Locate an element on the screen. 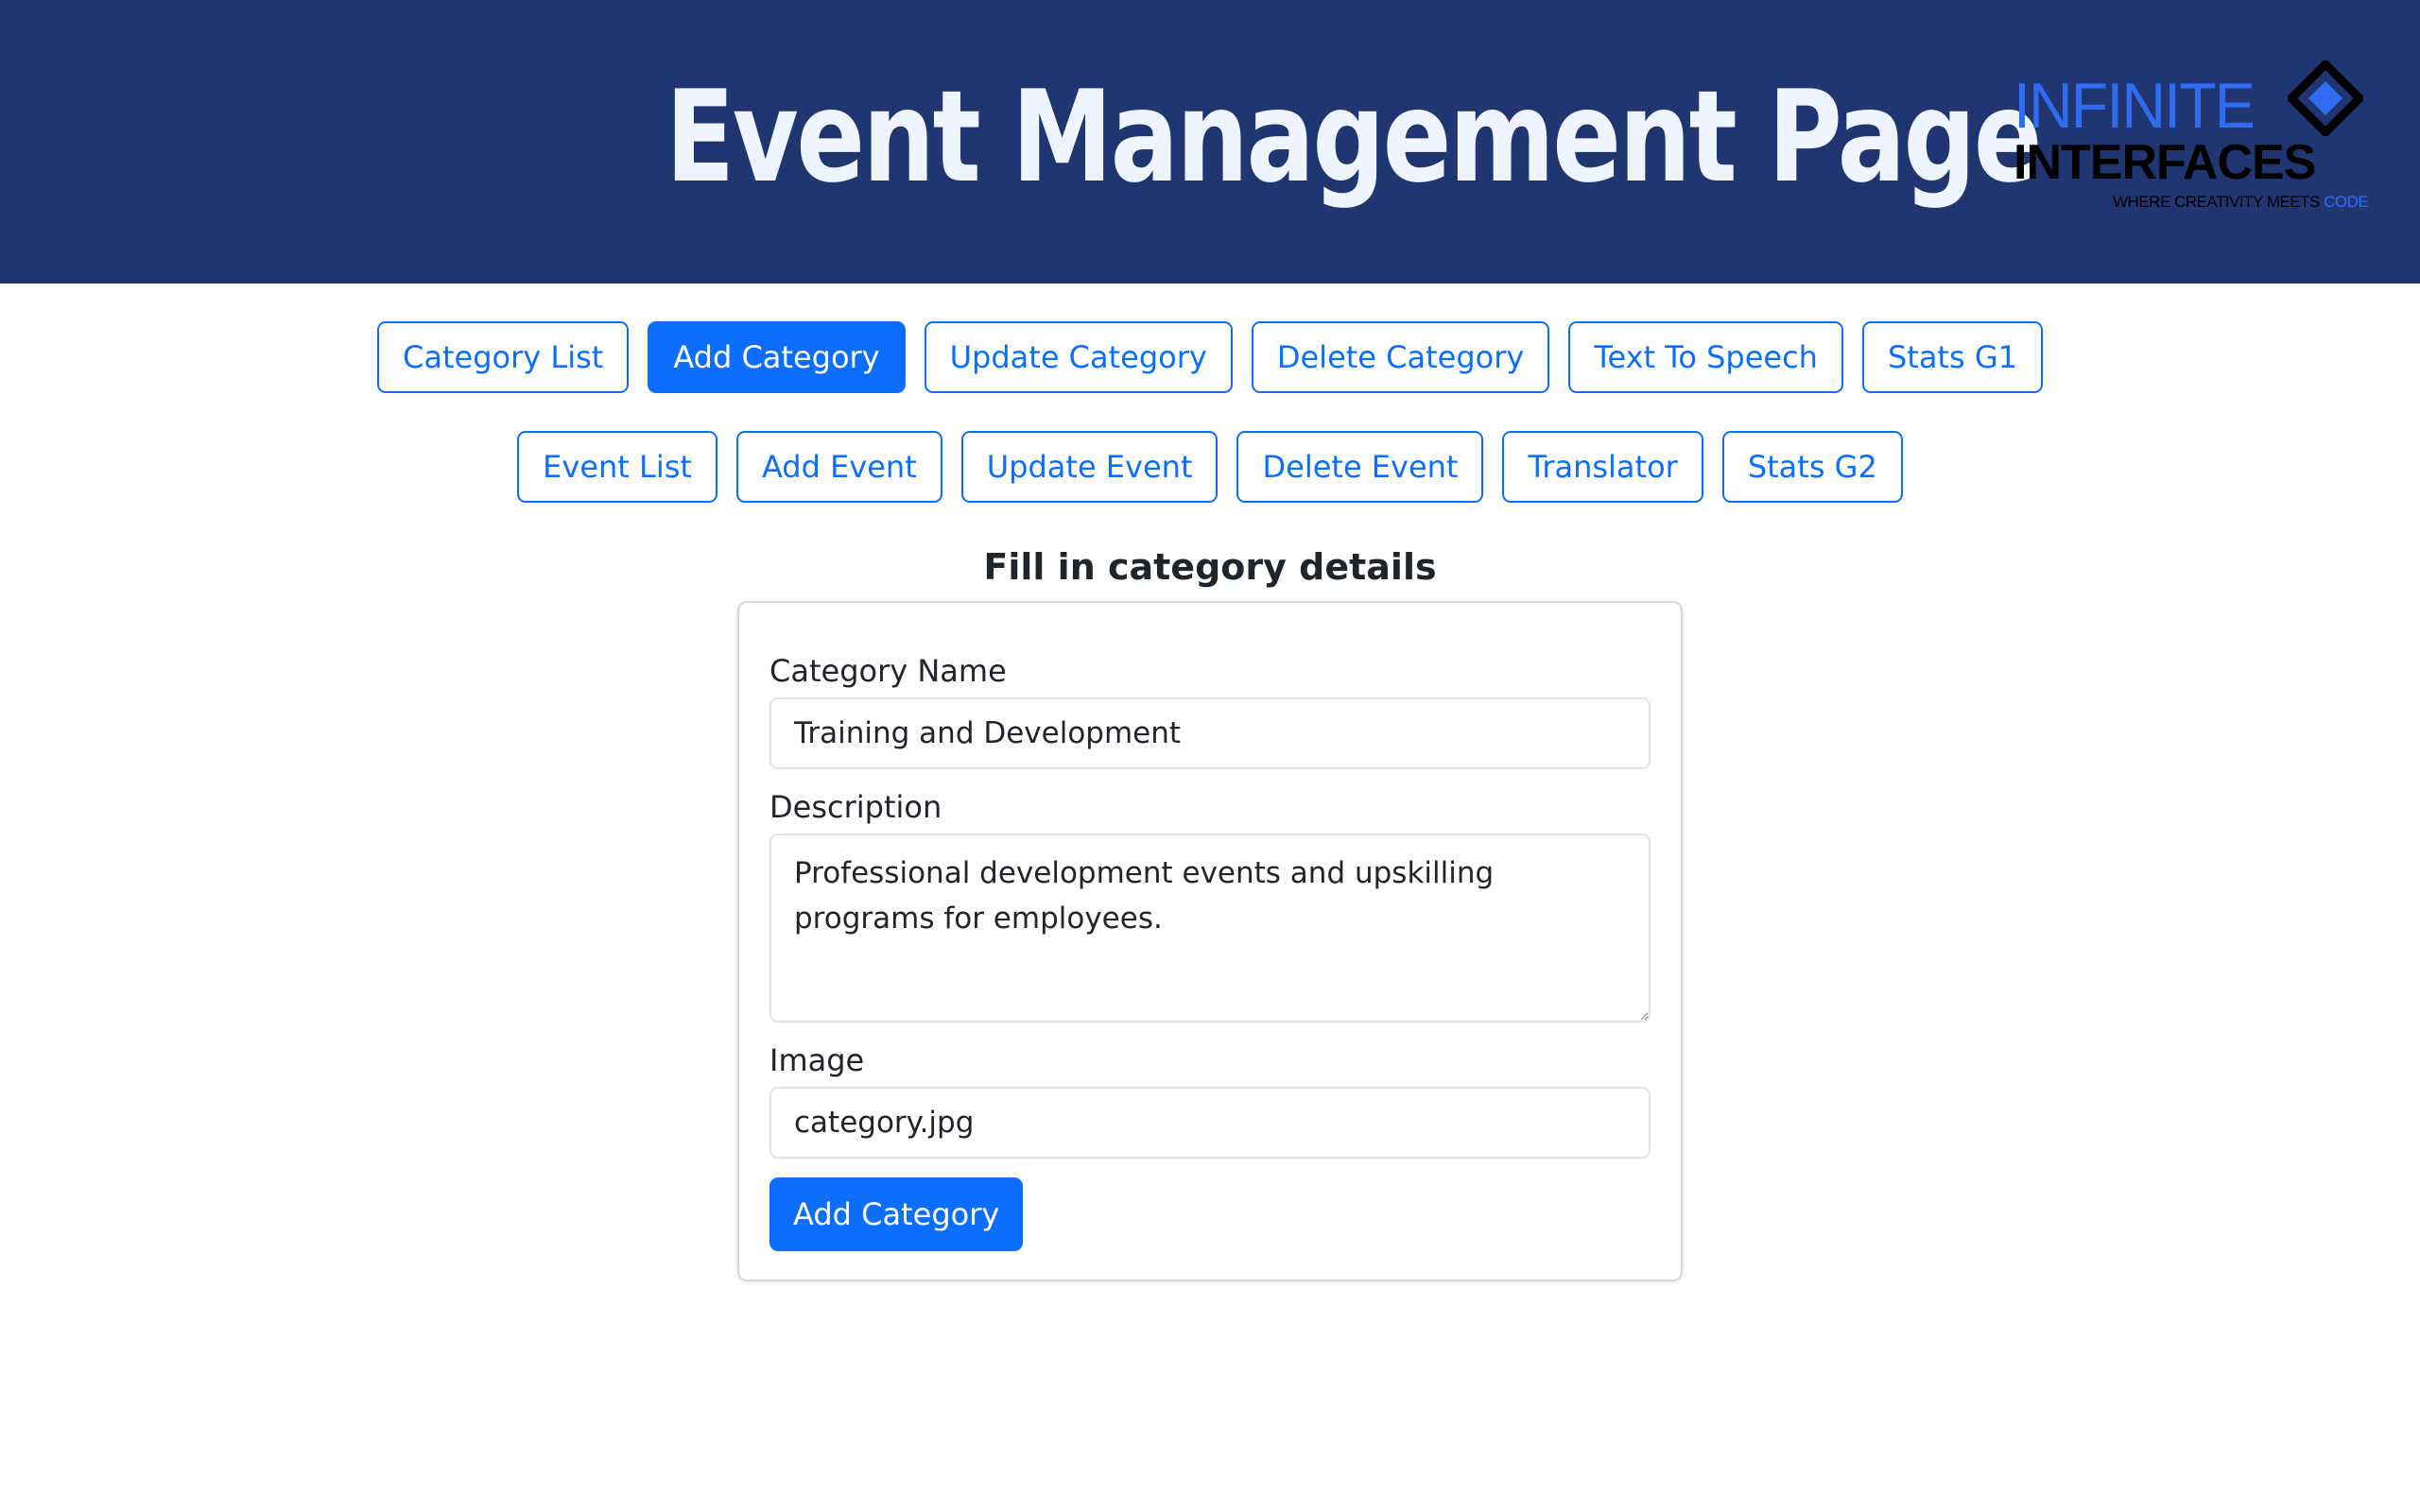  image-label: Image is located at coordinates (817, 1060).